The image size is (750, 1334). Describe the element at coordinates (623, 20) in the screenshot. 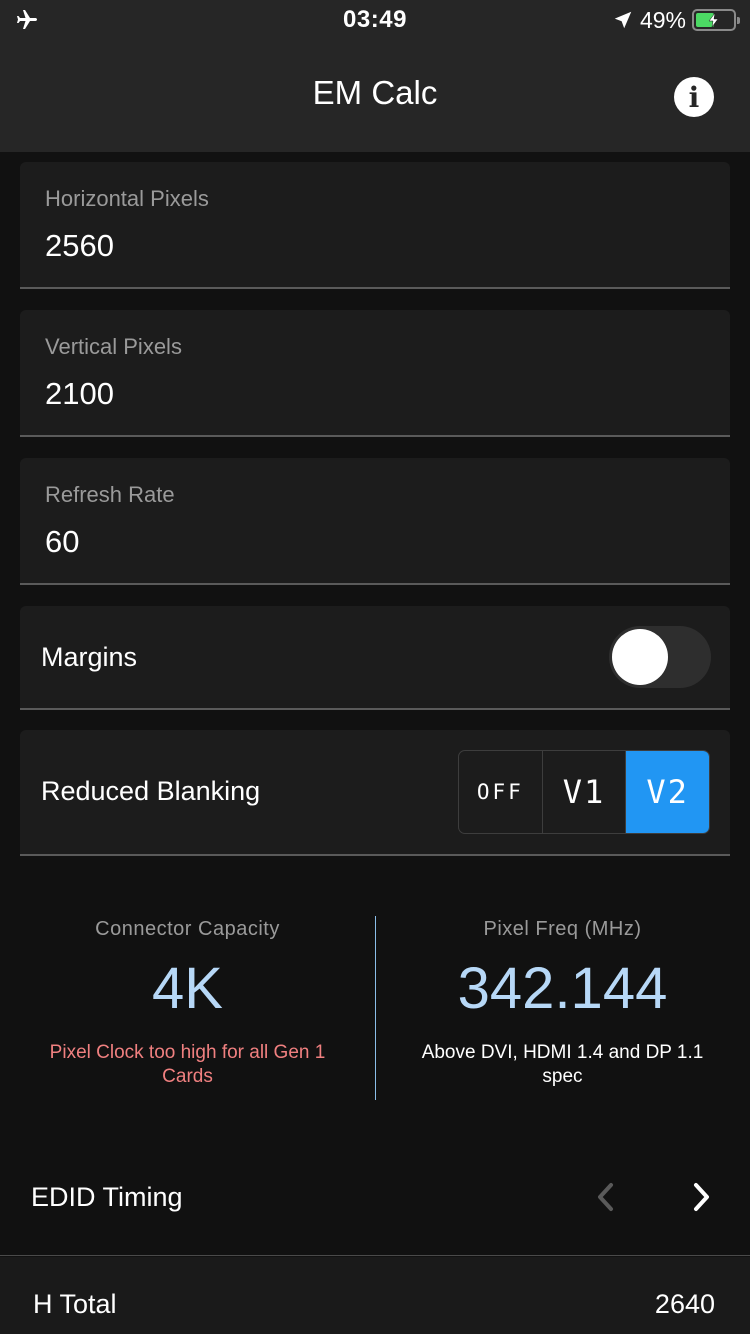

I see `location-arrow-icon` at that location.